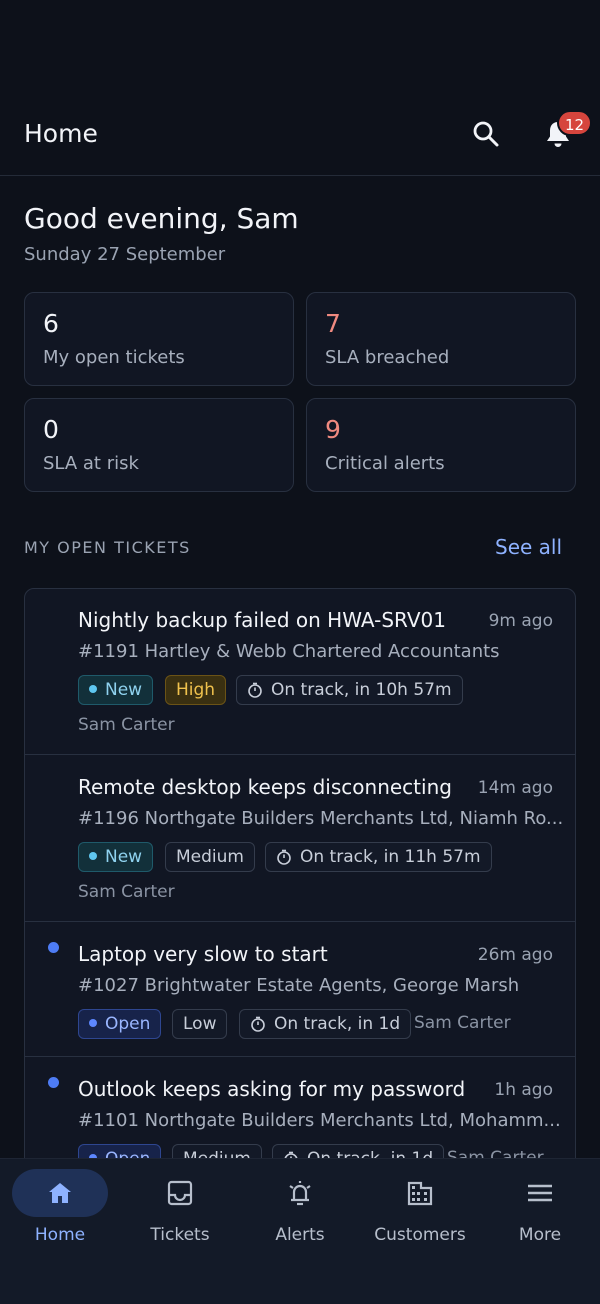 This screenshot has height=1304, width=600. I want to click on sla-badge: On track, in 11h 57m, so click(378, 857).